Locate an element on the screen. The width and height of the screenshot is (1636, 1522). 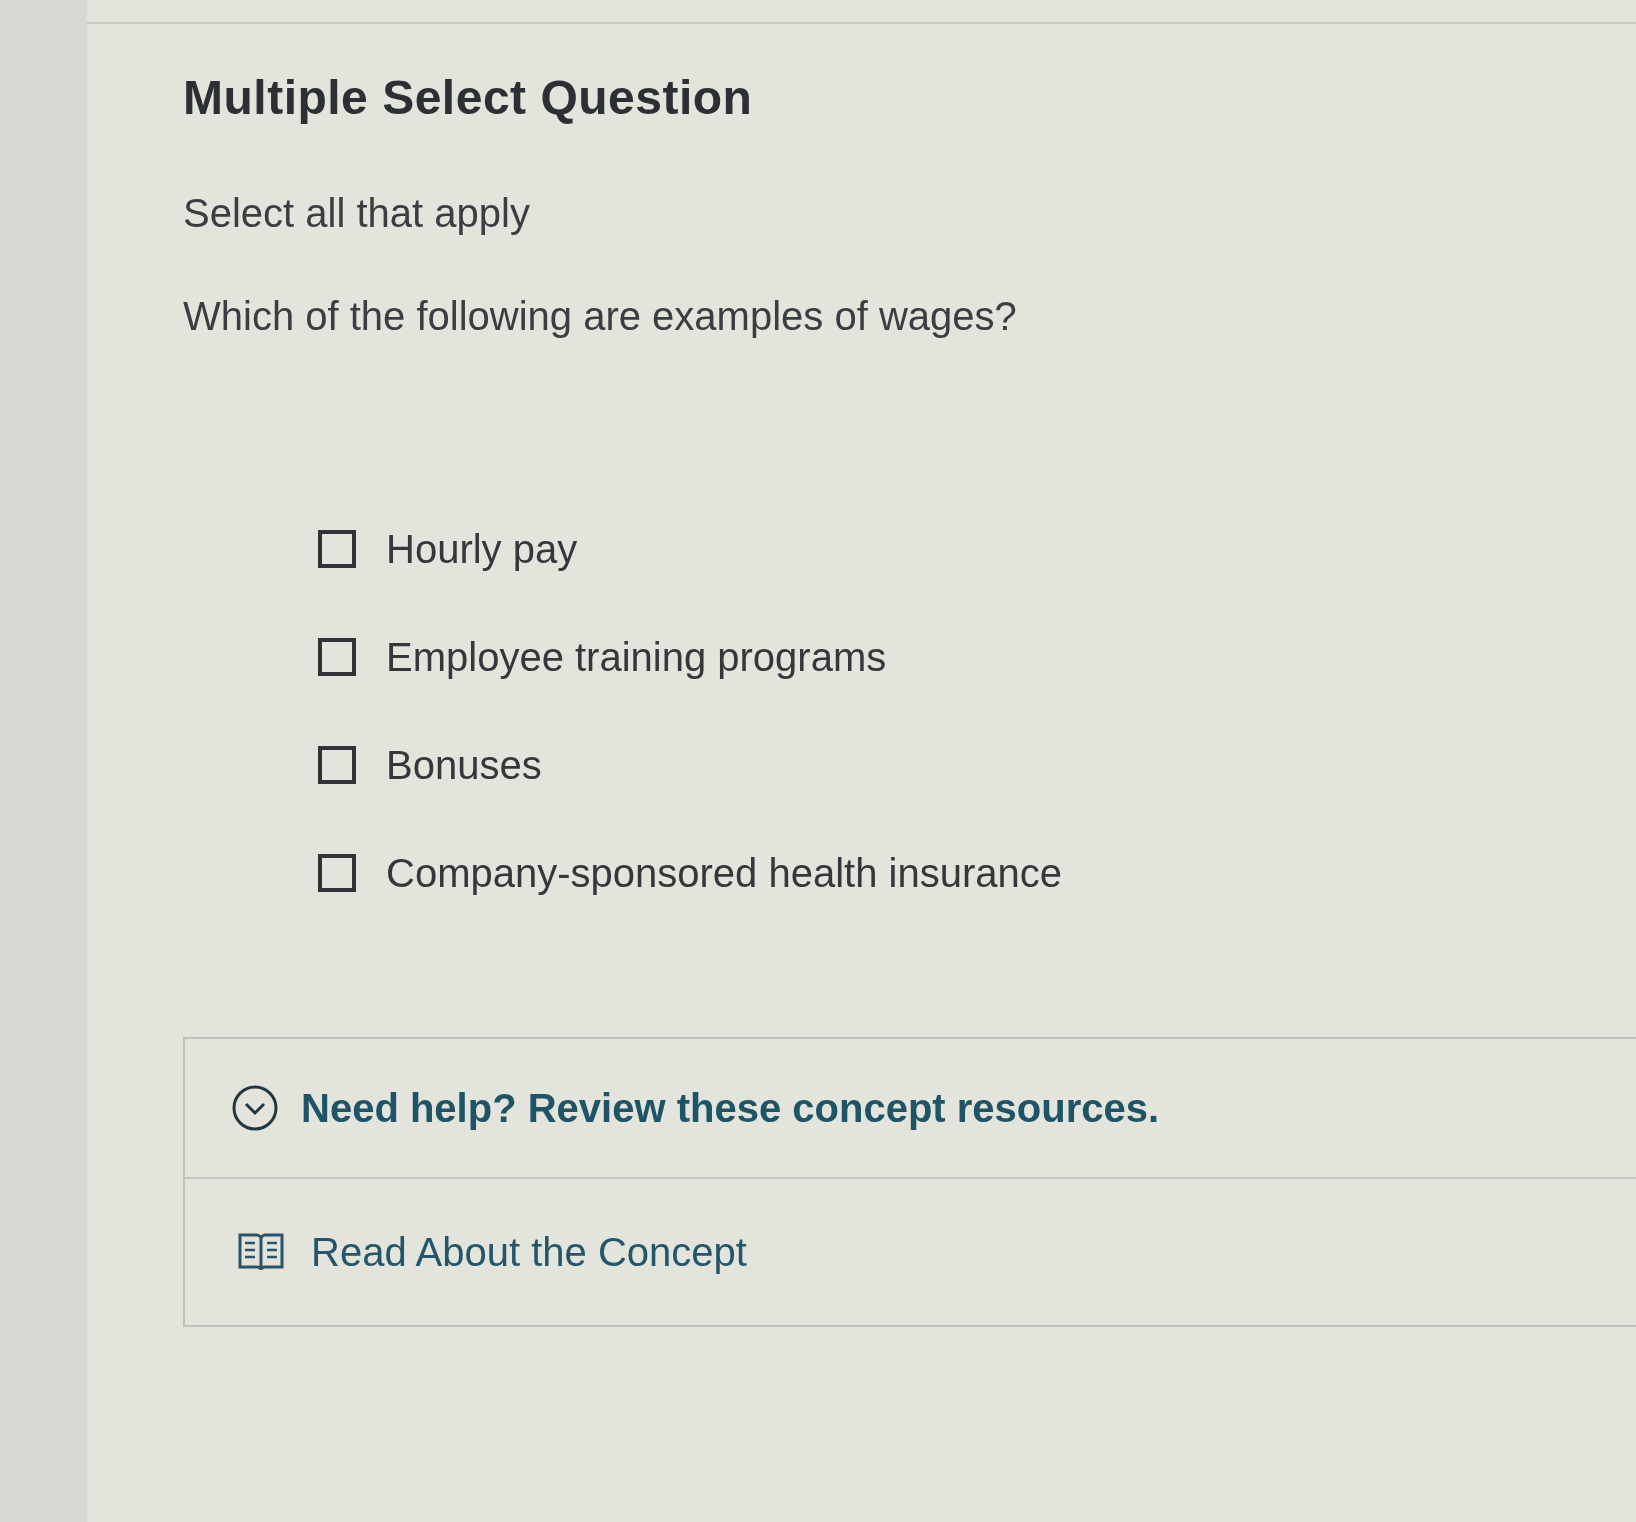
option-label: Company-sponsored health insurance is located at coordinates (724, 873).